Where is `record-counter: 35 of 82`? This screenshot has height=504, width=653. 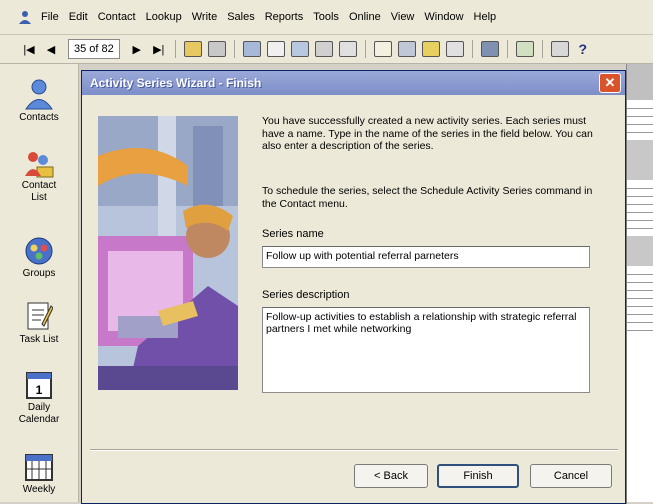 record-counter: 35 of 82 is located at coordinates (94, 49).